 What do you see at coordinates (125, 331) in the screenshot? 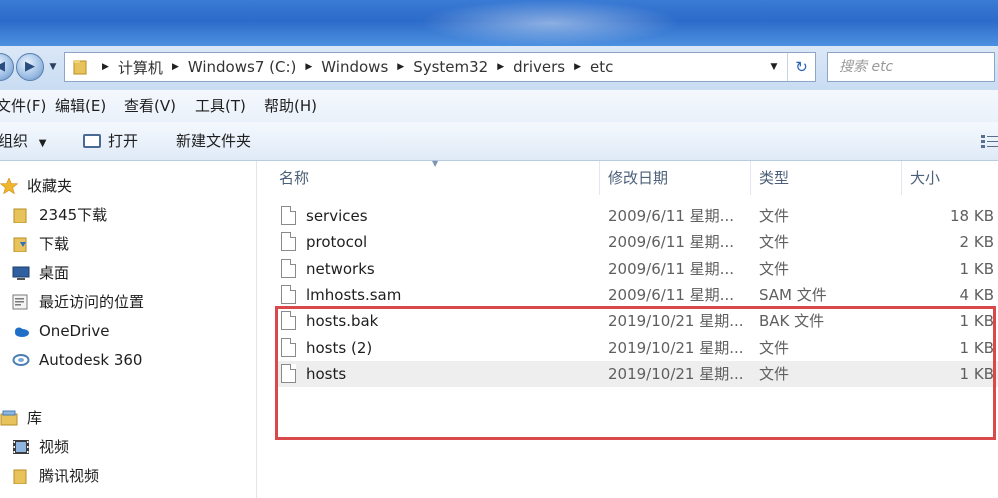
I see `nav-item-onedrive: OneDrive` at bounding box center [125, 331].